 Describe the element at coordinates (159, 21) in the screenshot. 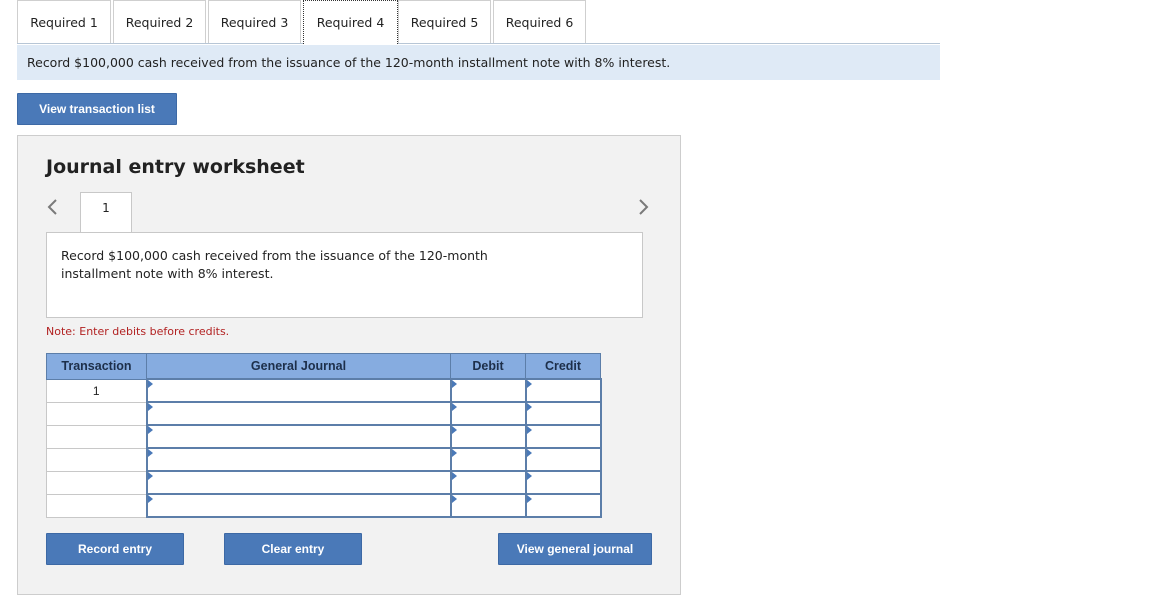

I see `tab-required-2: Required 2` at that location.